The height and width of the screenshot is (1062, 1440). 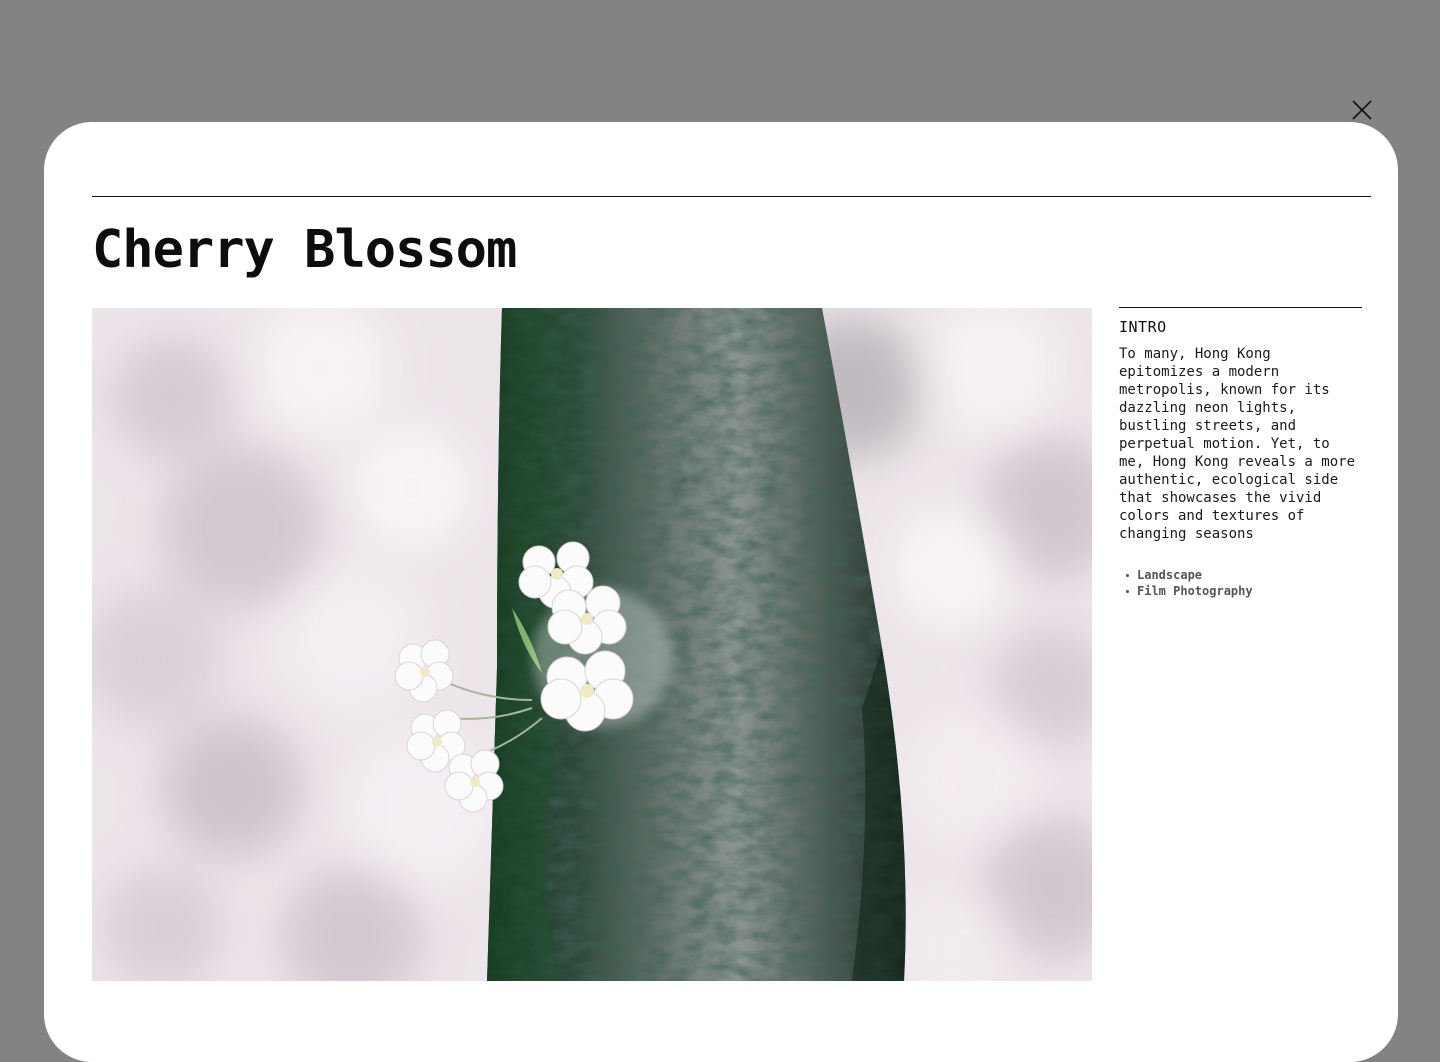 I want to click on close-icon, so click(x=1362, y=110).